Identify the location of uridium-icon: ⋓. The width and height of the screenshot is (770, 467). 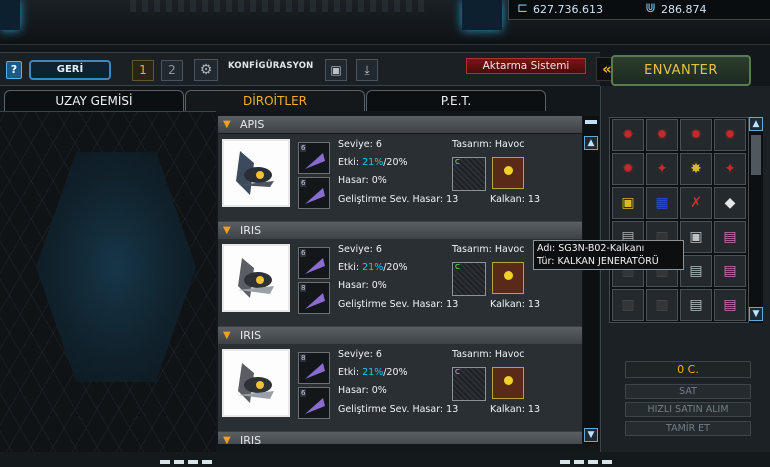
(650, 8).